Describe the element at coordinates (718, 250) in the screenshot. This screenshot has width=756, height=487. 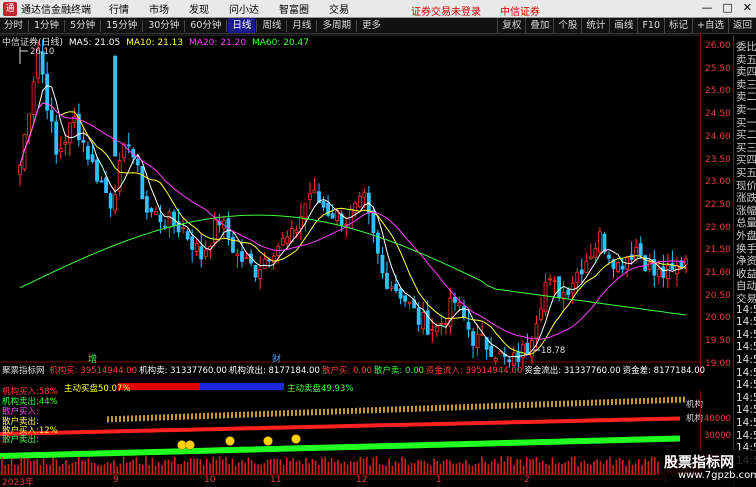
I see `price-tick: 21.50` at that location.